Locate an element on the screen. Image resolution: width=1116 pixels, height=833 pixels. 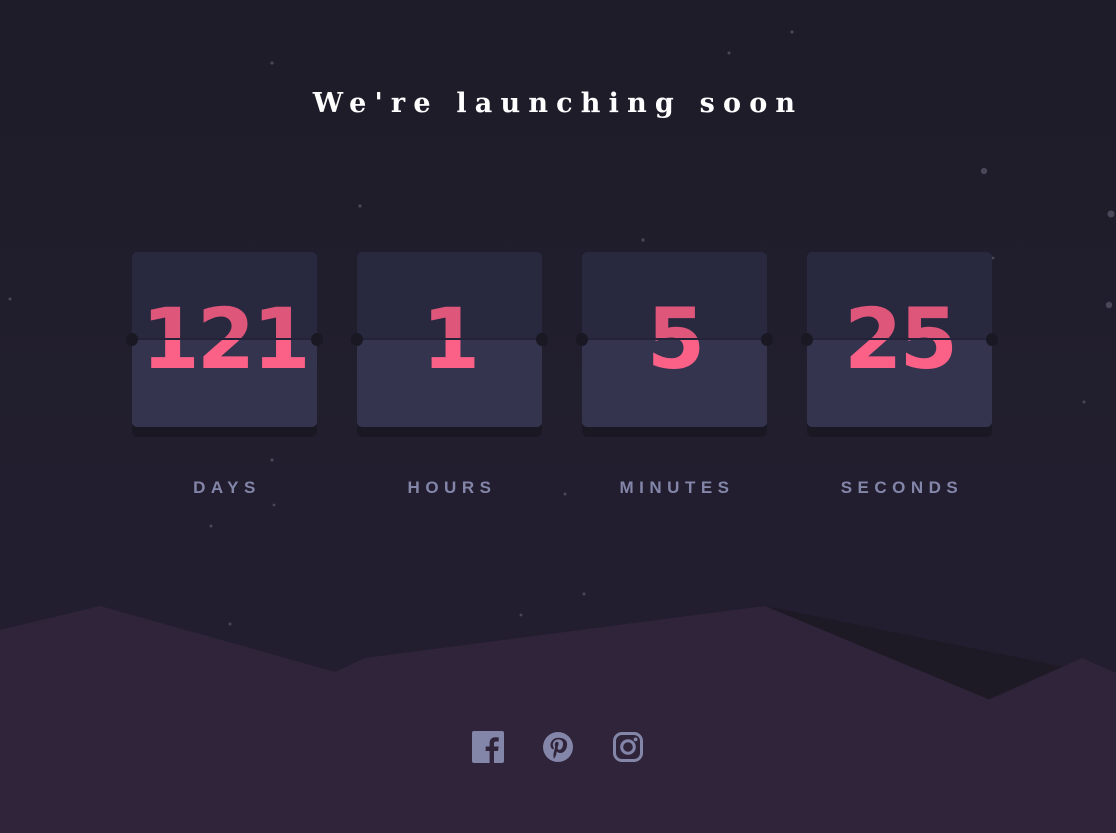
facebook-icon is located at coordinates (488, 747).